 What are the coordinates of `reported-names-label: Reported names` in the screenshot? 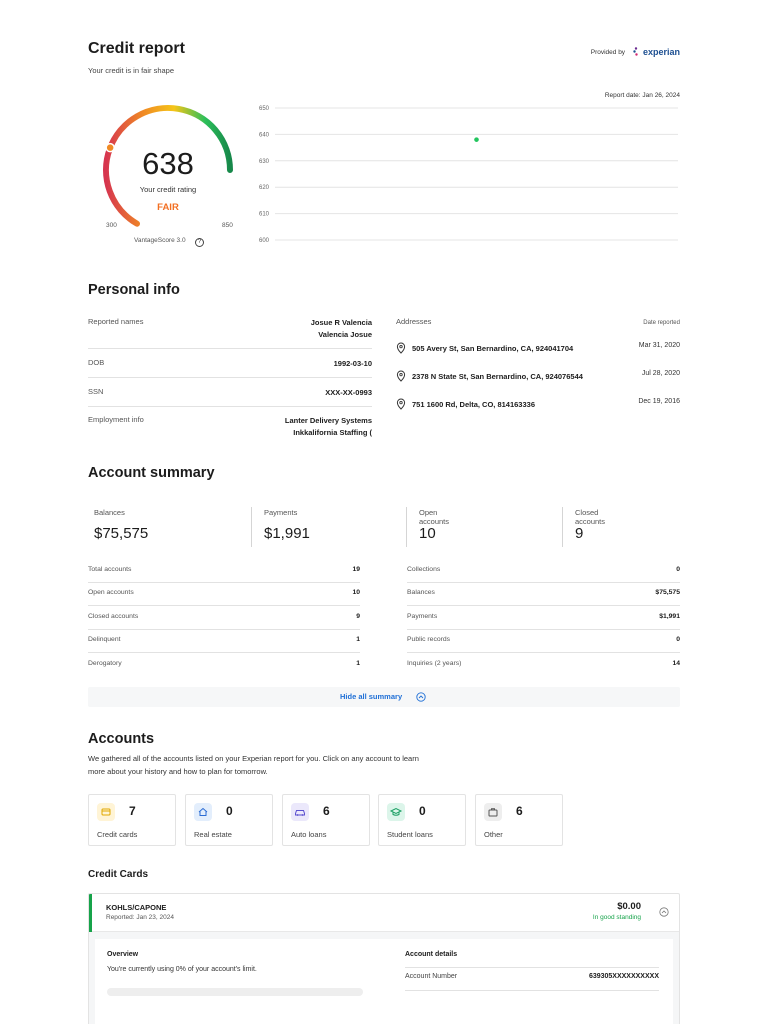 It's located at (116, 321).